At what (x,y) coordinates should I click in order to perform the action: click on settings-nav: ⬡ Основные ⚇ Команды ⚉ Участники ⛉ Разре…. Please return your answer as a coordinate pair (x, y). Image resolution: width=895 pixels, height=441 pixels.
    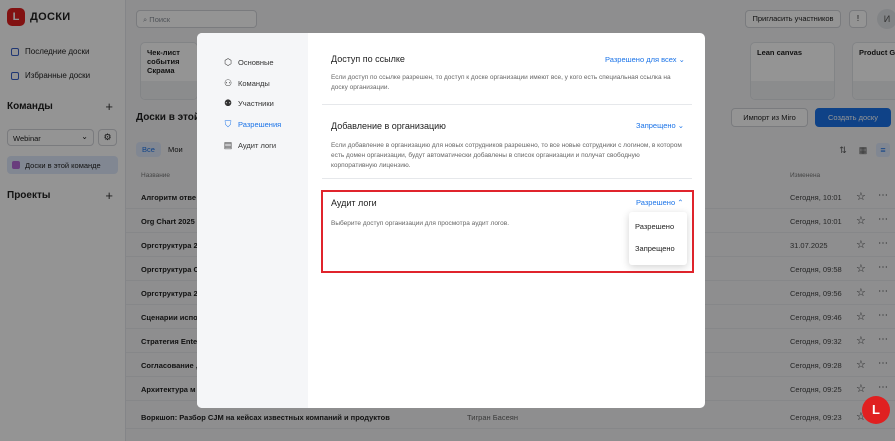
    Looking at the image, I should click on (252, 220).